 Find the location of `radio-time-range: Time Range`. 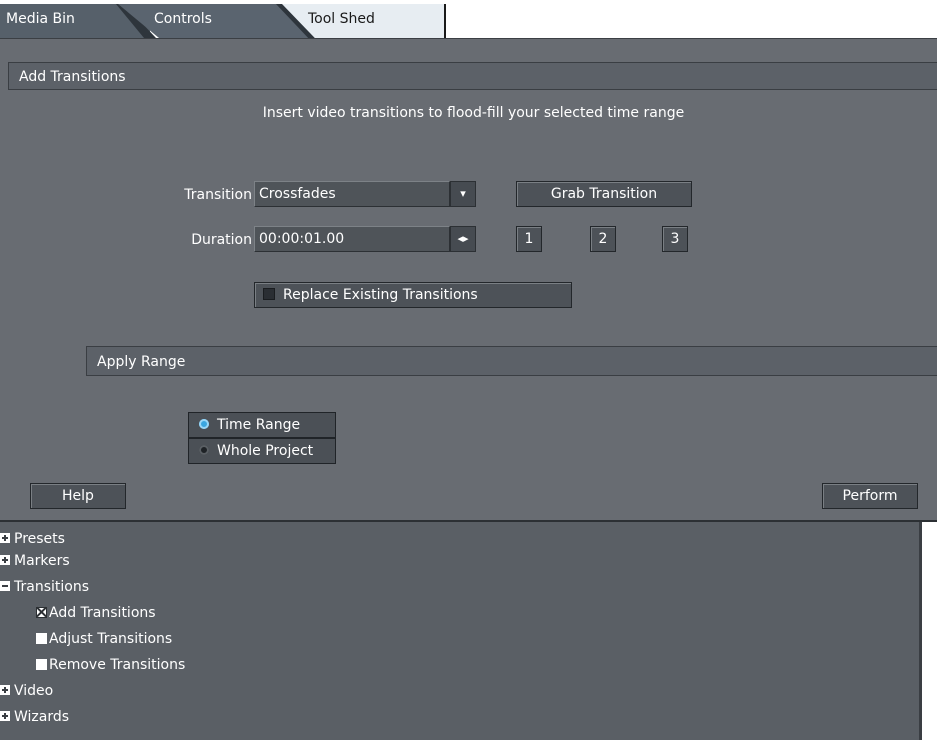

radio-time-range: Time Range is located at coordinates (262, 425).